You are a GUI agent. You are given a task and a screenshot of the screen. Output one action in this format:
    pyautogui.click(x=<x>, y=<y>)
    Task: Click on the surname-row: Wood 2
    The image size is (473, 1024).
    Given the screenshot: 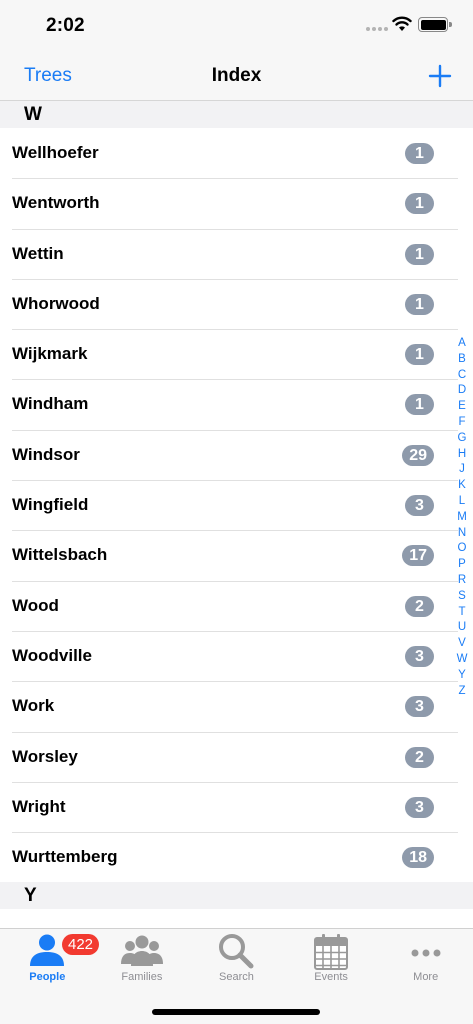 What is the action you would take?
    pyautogui.click(x=236, y=605)
    